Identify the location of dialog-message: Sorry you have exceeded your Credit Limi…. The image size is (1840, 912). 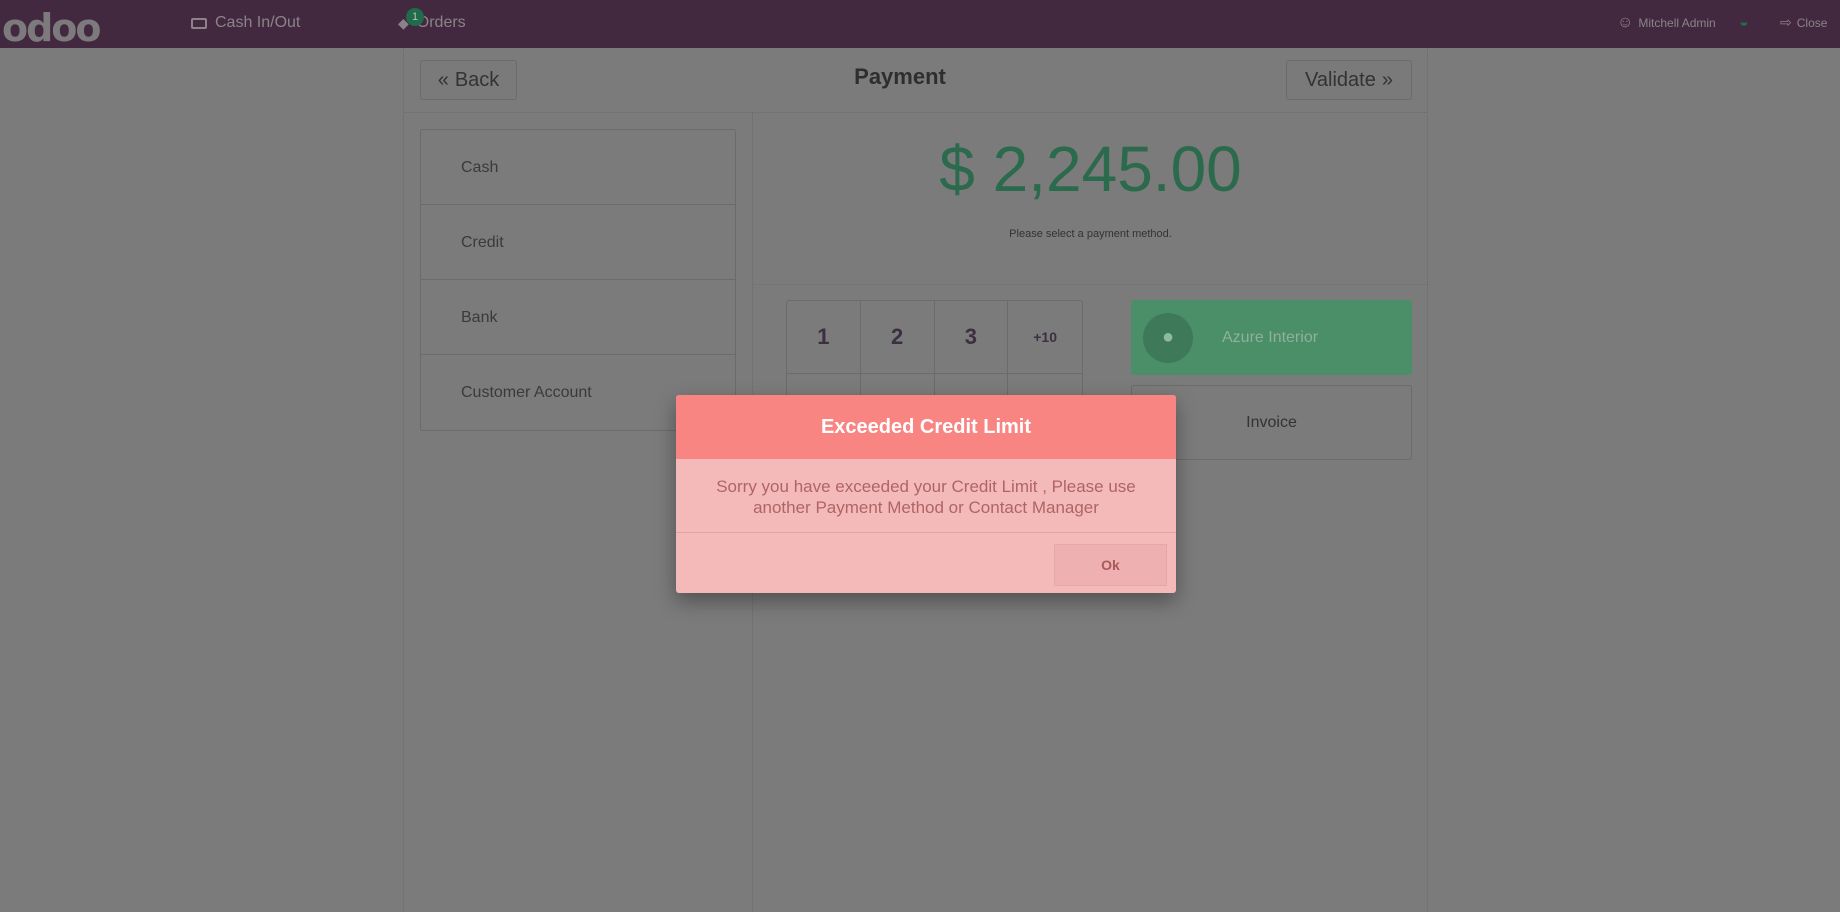
(926, 496).